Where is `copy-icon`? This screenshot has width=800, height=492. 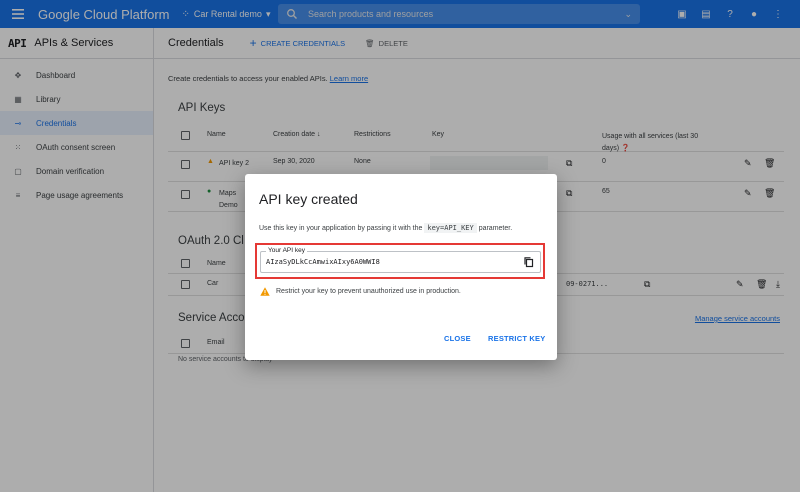
copy-icon is located at coordinates (529, 262).